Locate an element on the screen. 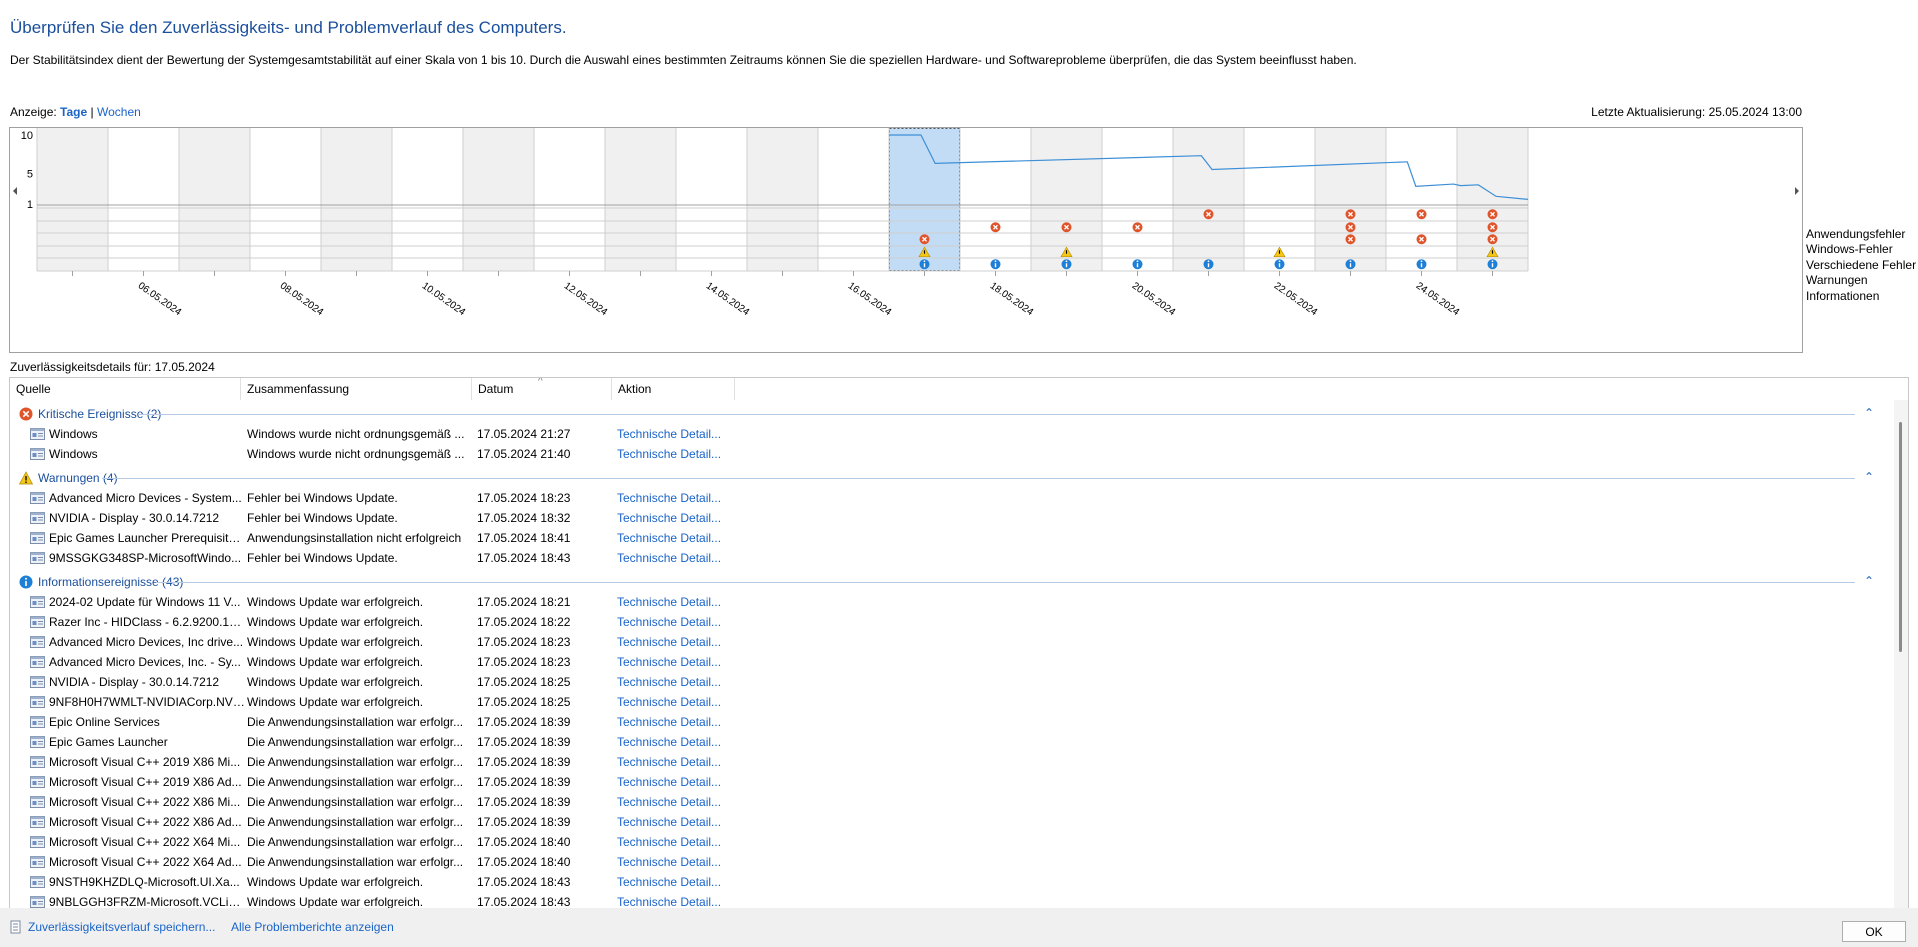  all-reports-link: Alle Problemberichte anzeigen is located at coordinates (312, 927).